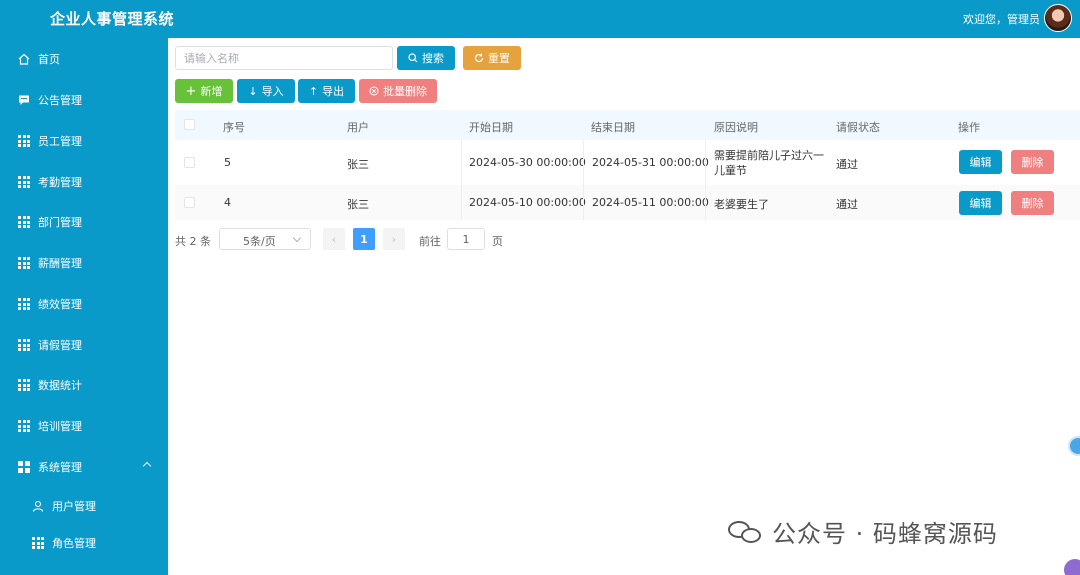  What do you see at coordinates (466, 239) in the screenshot?
I see `goto-page-input` at bounding box center [466, 239].